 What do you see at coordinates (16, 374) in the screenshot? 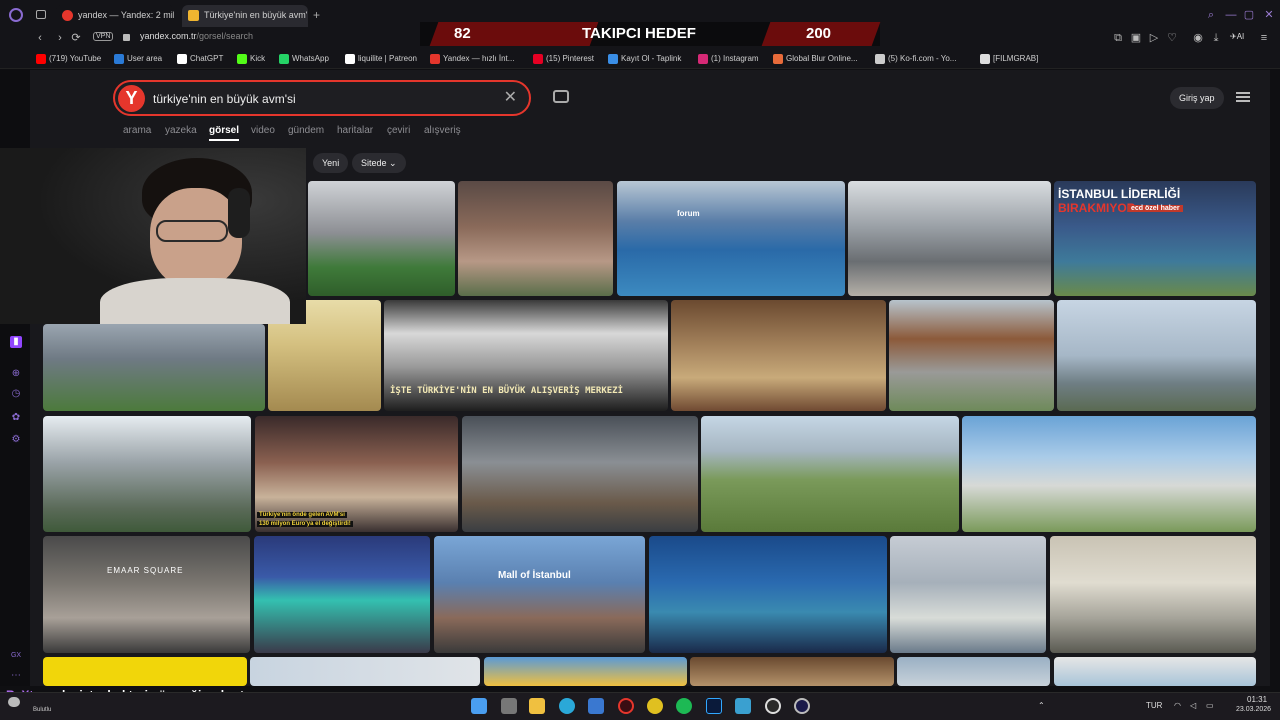
I see `add-icon: ⊕` at bounding box center [16, 374].